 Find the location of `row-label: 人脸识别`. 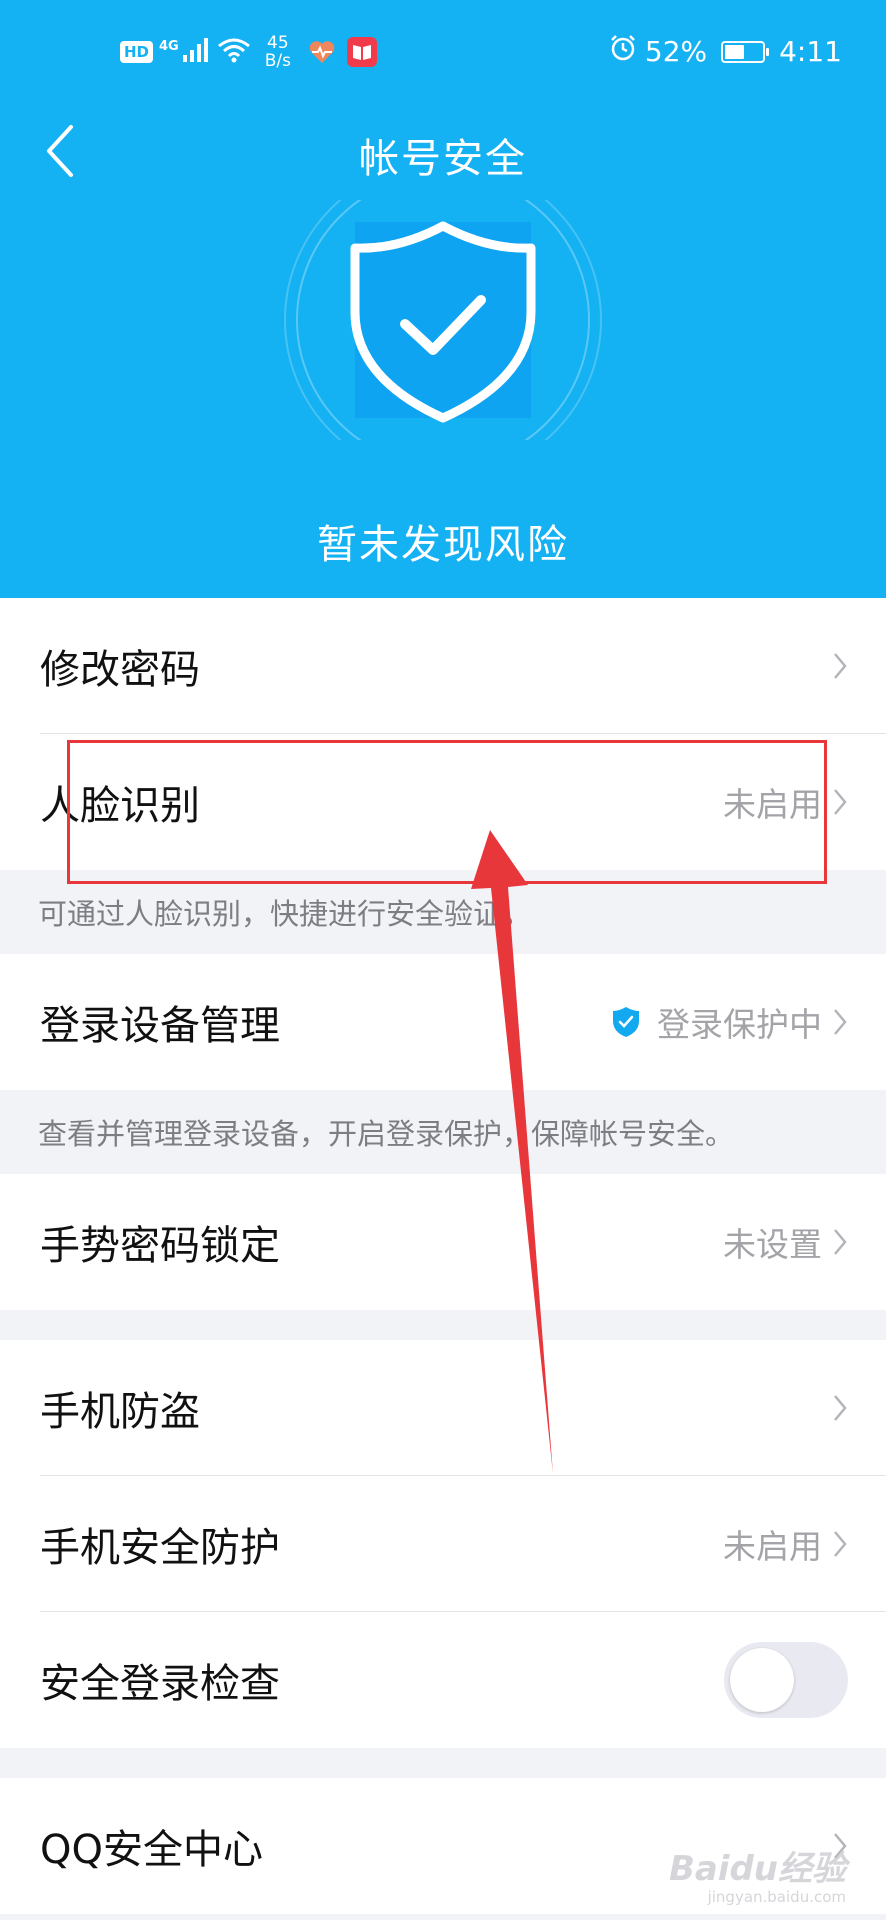

row-label: 人脸识别 is located at coordinates (120, 806).